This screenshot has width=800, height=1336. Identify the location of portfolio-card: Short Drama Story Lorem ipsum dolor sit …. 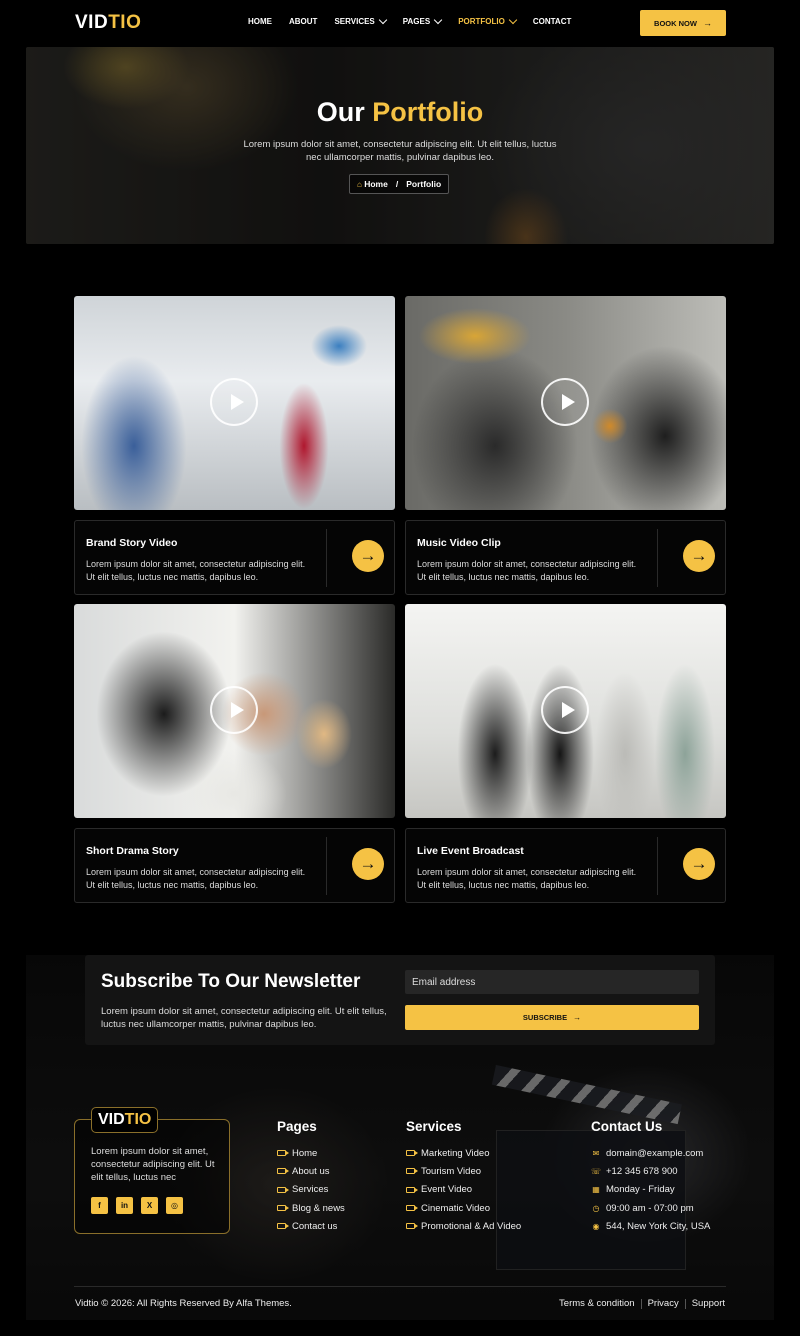
(234, 753).